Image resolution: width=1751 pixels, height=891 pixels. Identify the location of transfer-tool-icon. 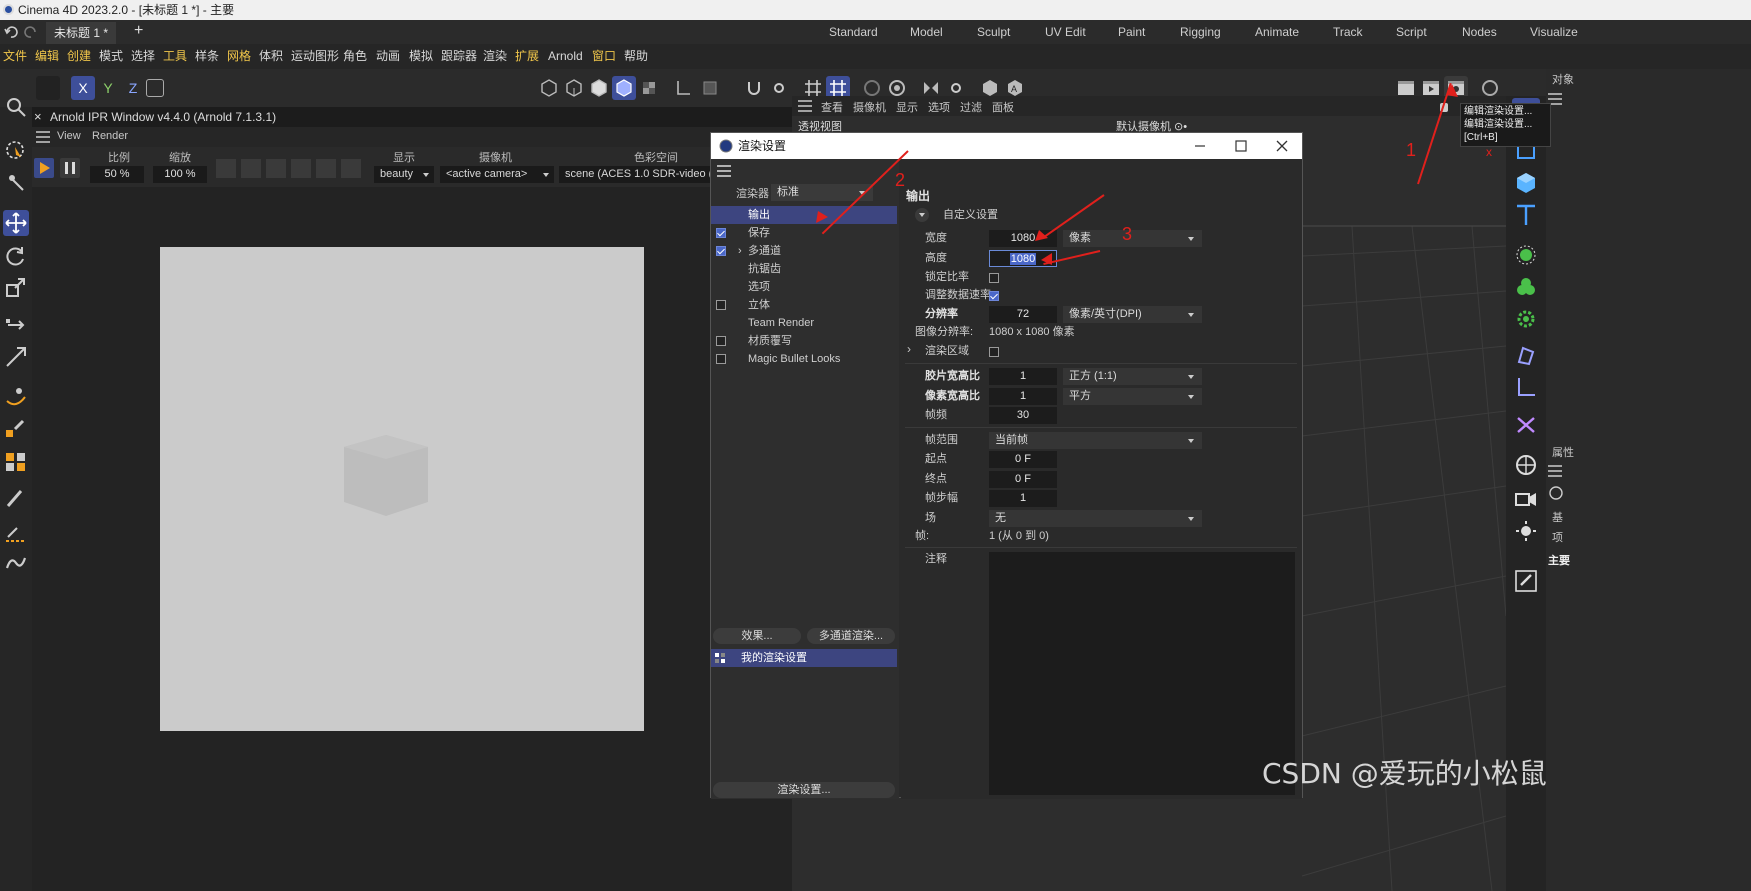
(16, 325).